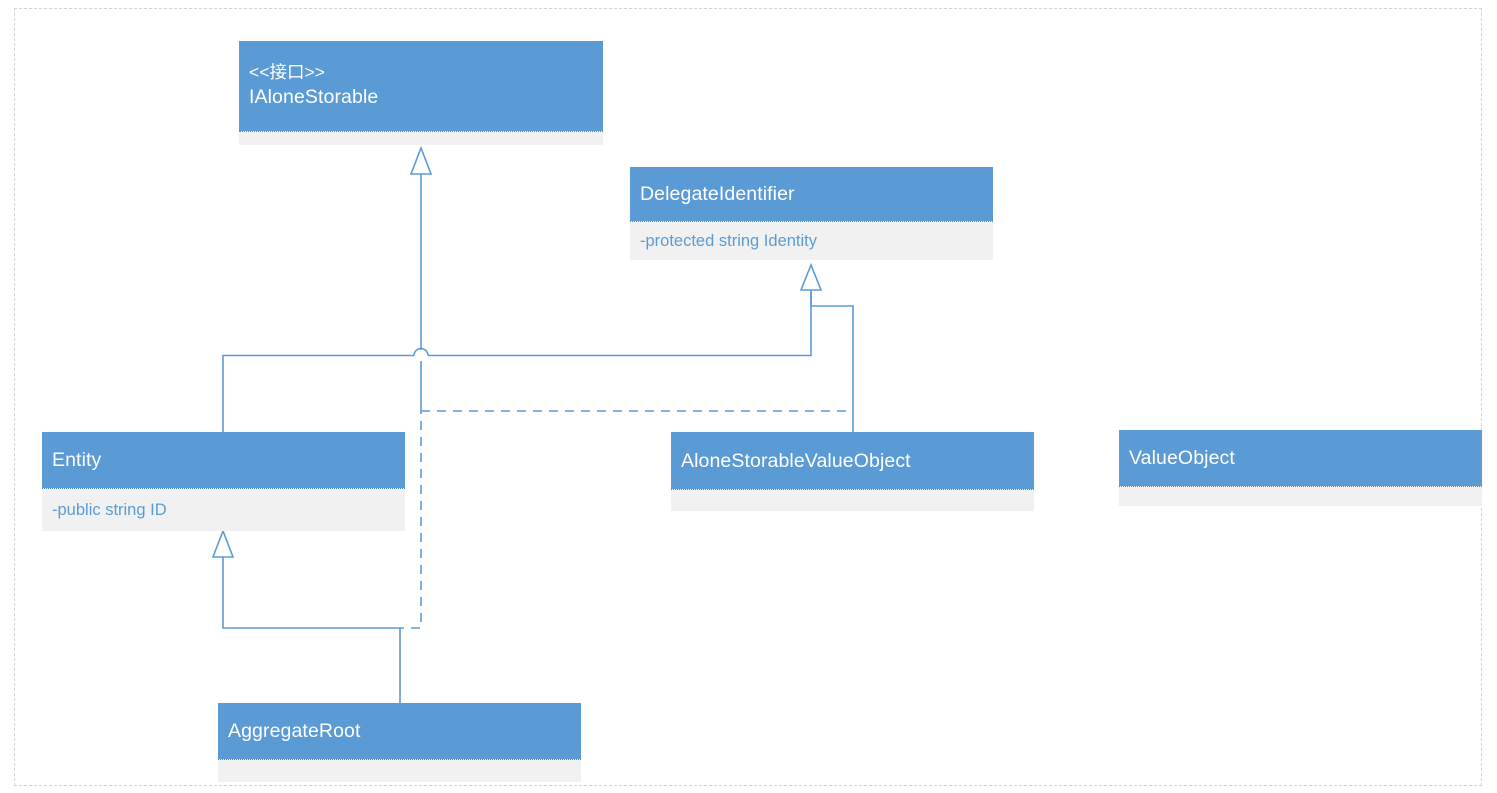  I want to click on class-box-entity: Entity -public string ID, so click(223, 481).